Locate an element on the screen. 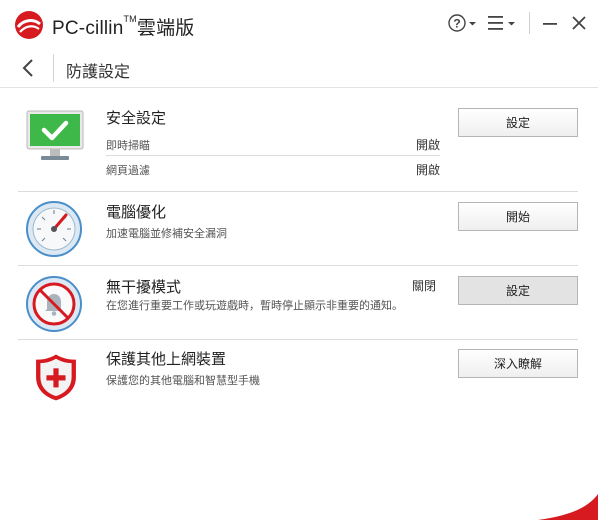 The image size is (598, 520). titlebar-divider is located at coordinates (529, 23).